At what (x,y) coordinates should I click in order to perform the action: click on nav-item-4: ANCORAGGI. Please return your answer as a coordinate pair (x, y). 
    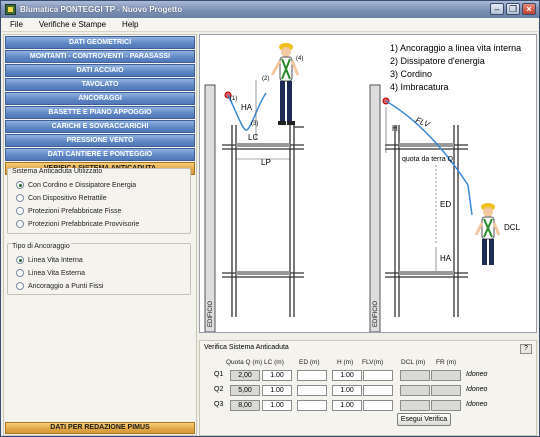
    Looking at the image, I should click on (100, 98).